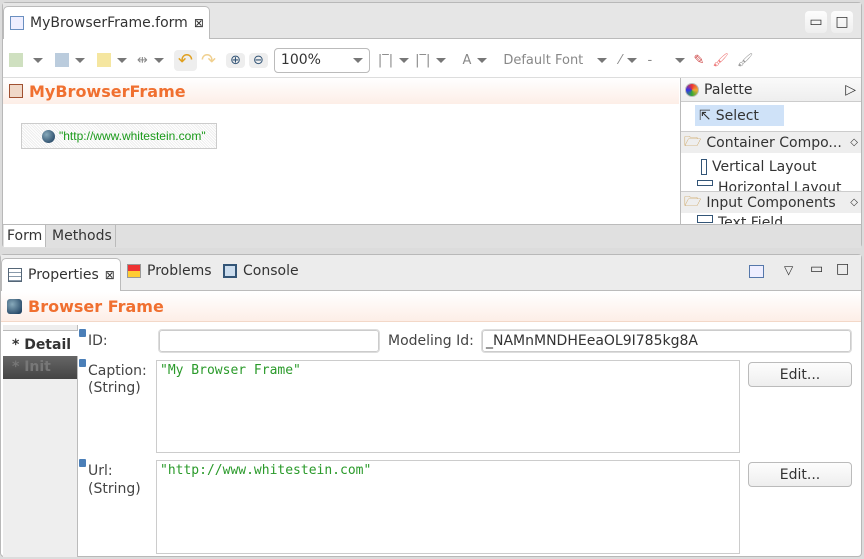 This screenshot has width=864, height=559. I want to click on editor-tabbar: MyBrowserFrame.form ⊠ ▭ □, so click(432, 21).